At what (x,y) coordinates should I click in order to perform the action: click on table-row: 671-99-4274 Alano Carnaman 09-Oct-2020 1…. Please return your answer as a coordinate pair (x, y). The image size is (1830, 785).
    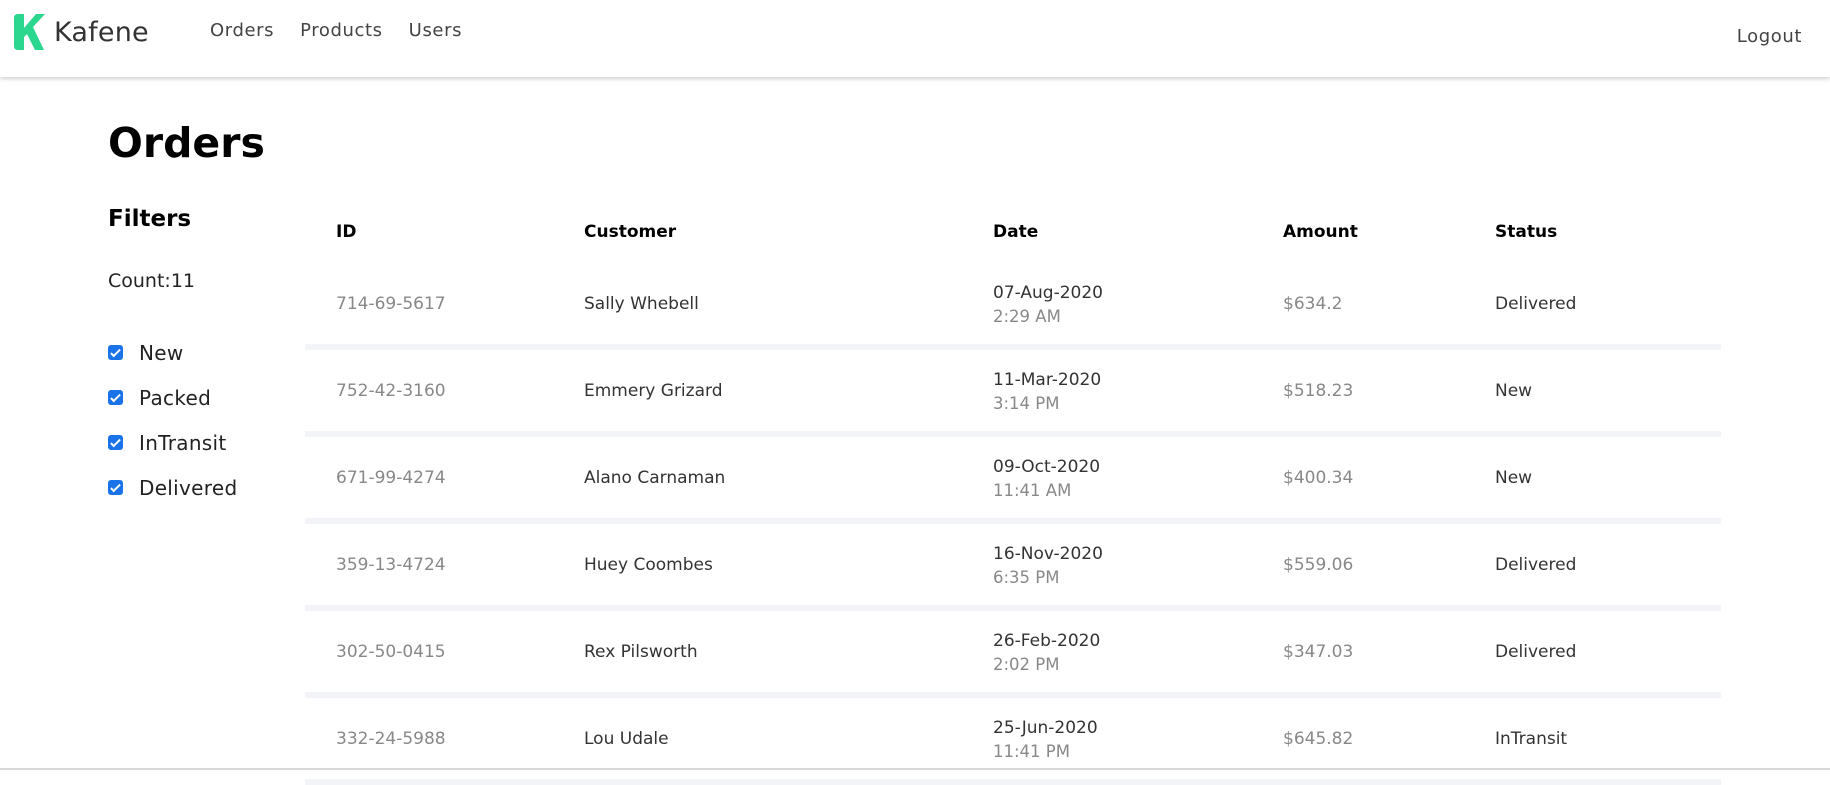
    Looking at the image, I should click on (1013, 480).